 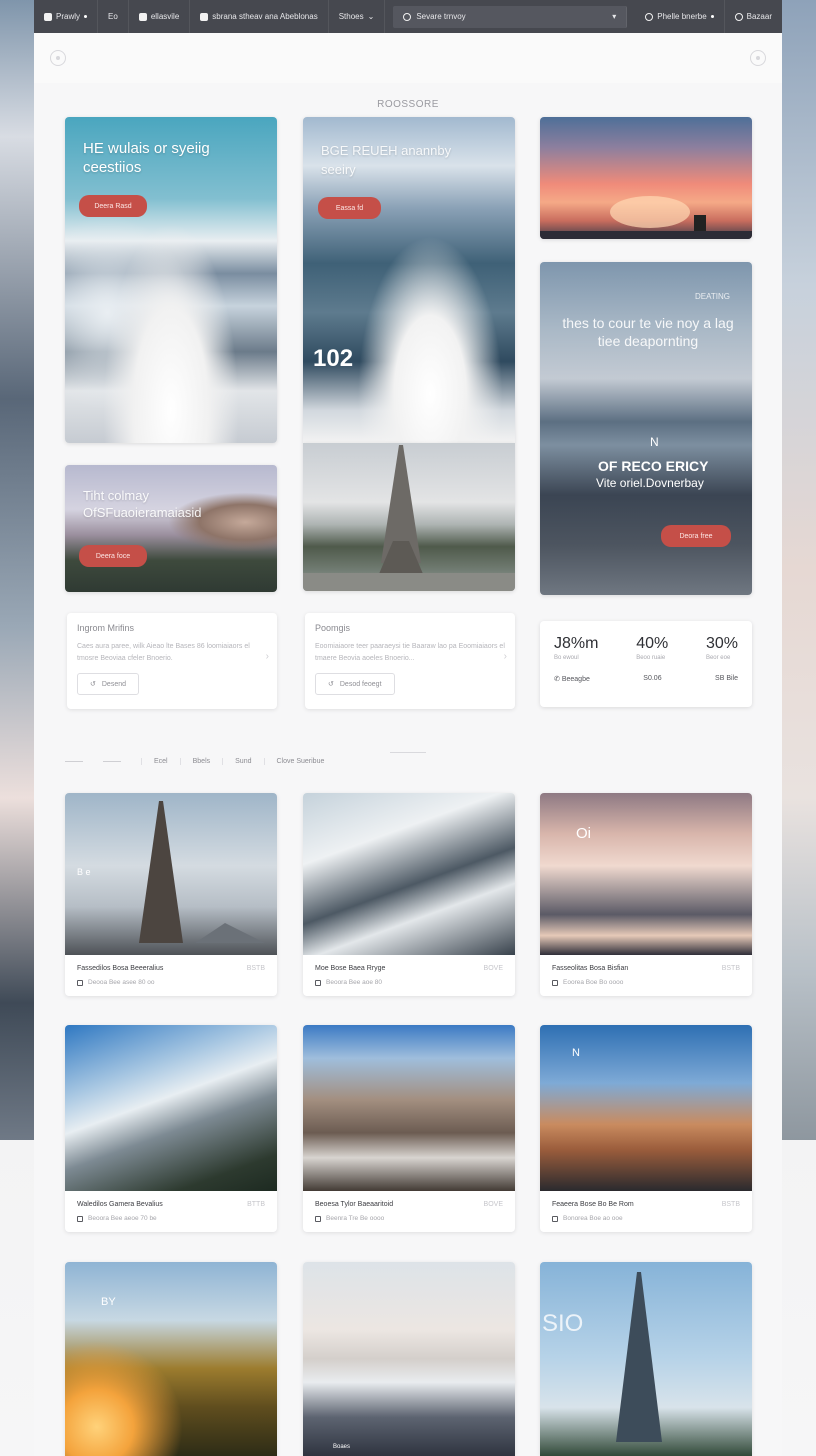 I want to click on eiffel-card, so click(x=409, y=517).